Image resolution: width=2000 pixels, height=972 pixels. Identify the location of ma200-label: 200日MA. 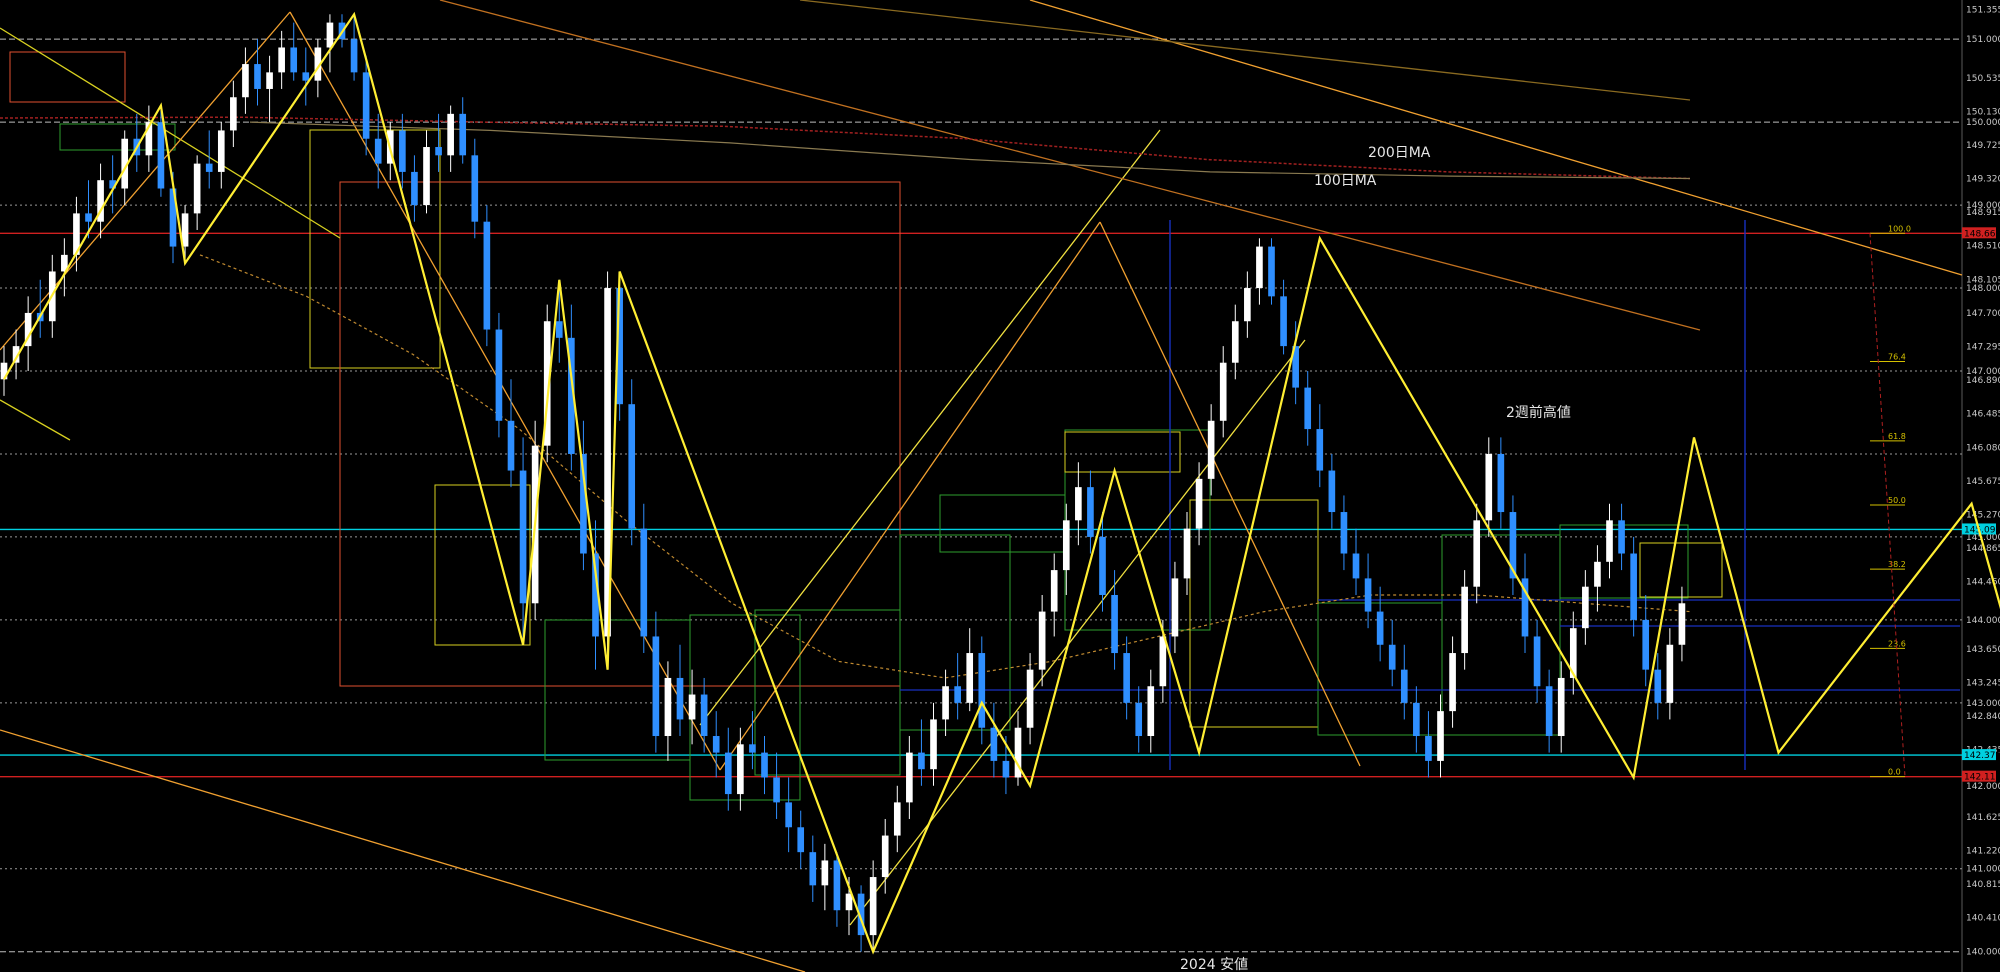
(1399, 153).